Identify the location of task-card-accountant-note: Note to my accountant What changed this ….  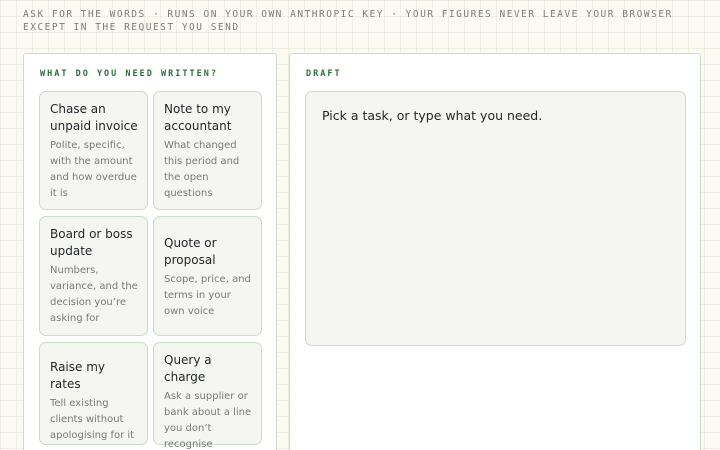
(207, 150).